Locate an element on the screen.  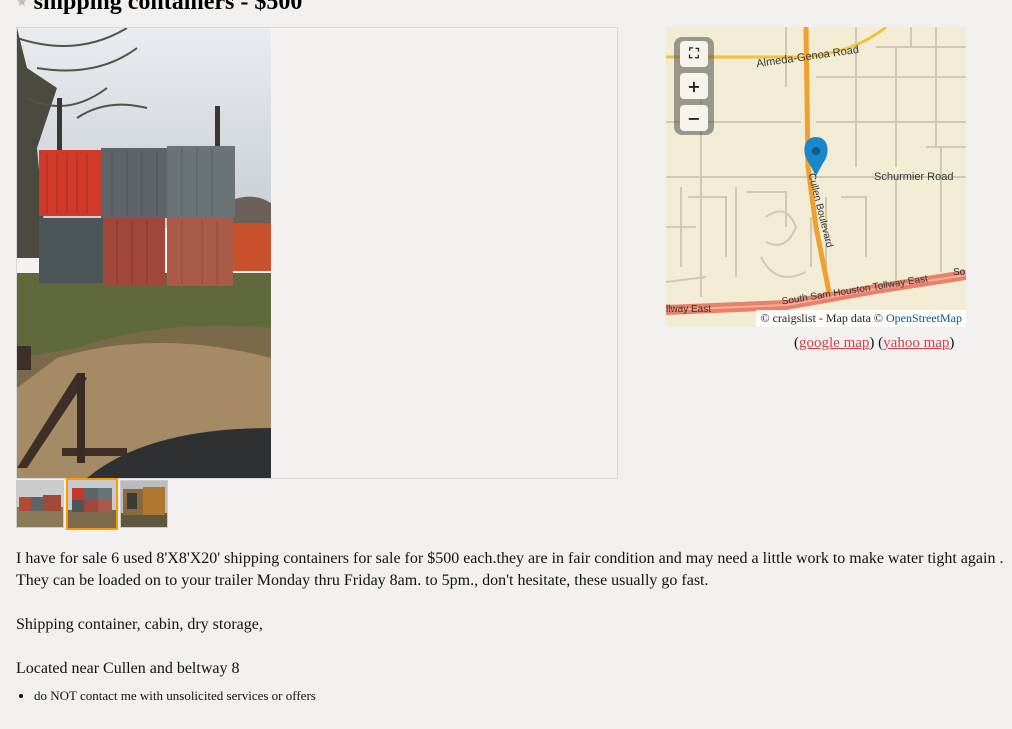
openstreetmap-link: OpenStreetMap is located at coordinates (924, 318).